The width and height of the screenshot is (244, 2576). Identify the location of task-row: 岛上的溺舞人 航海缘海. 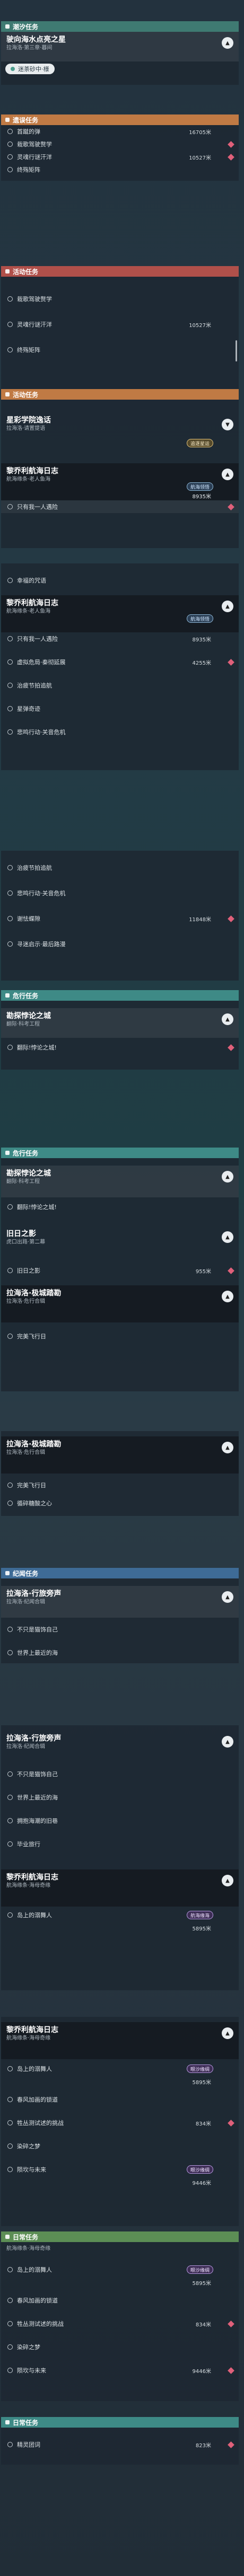
(120, 1915).